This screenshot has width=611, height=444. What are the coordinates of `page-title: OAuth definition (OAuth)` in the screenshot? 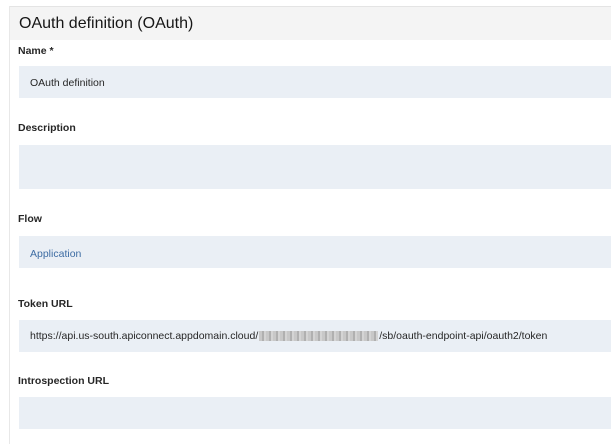 It's located at (106, 23).